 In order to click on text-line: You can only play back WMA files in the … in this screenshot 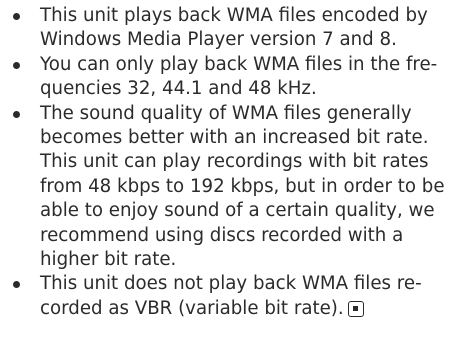, I will do `click(239, 64)`.